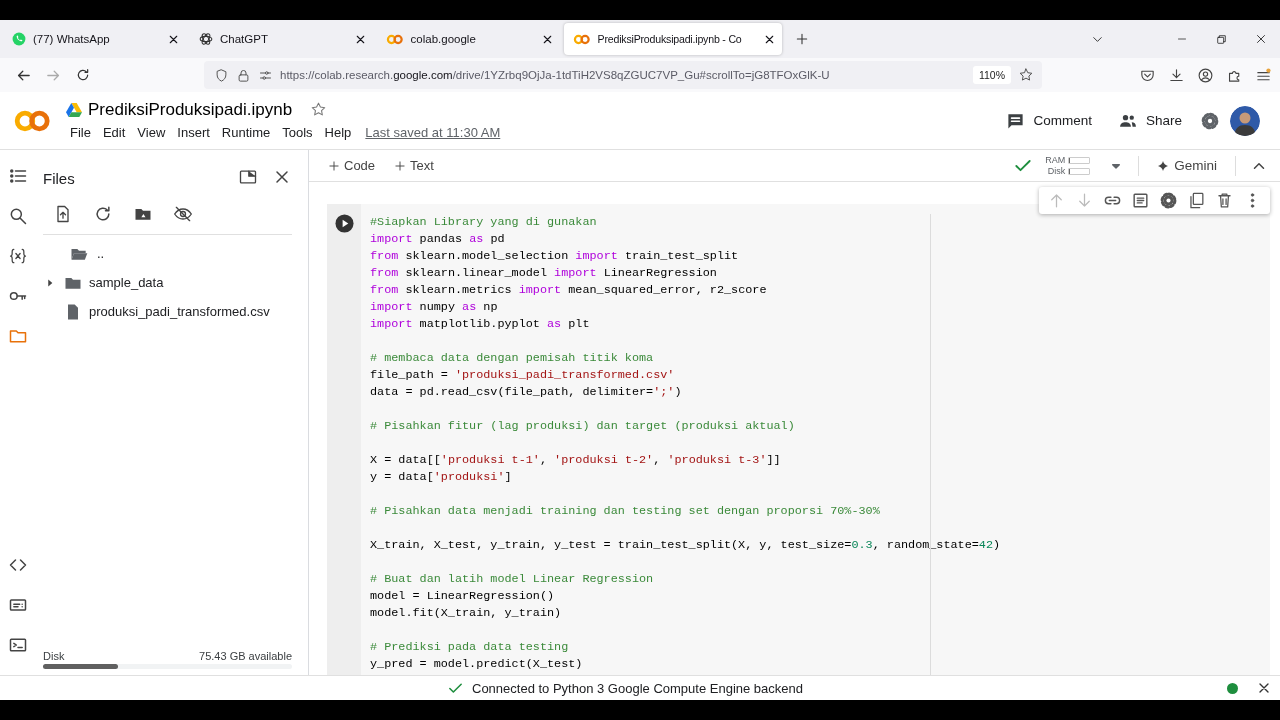 The width and height of the screenshot is (1280, 720). Describe the element at coordinates (18, 645) in the screenshot. I see `terminal-icon` at that location.